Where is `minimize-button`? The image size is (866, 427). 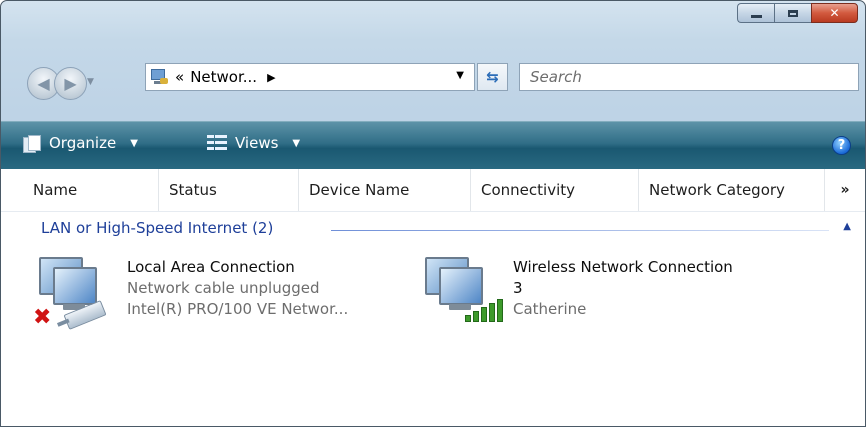 minimize-button is located at coordinates (755, 13).